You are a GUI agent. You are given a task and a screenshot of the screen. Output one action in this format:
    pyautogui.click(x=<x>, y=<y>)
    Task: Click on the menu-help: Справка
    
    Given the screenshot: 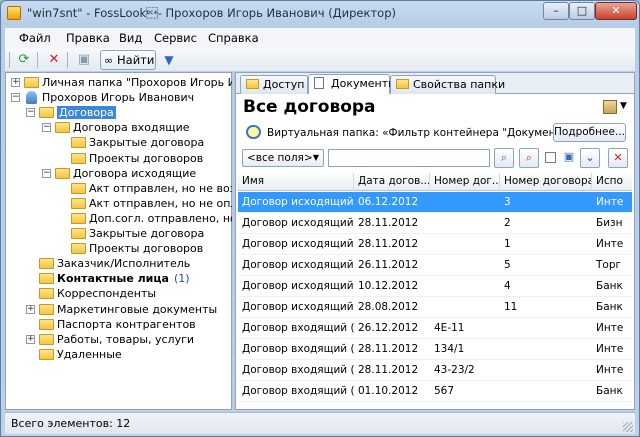 What is the action you would take?
    pyautogui.click(x=233, y=38)
    